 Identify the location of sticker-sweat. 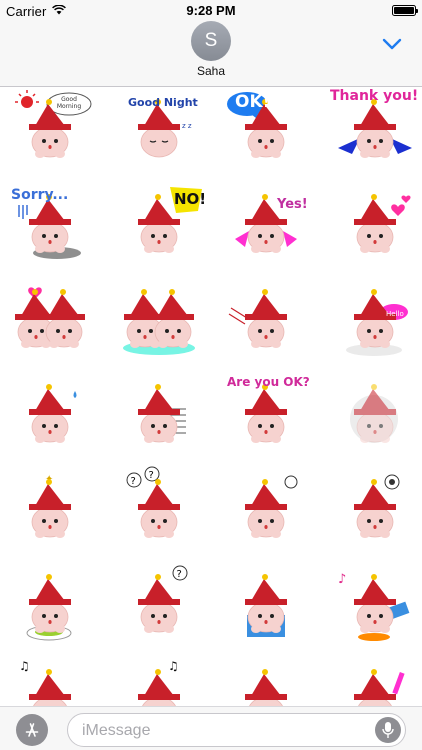
(50, 415).